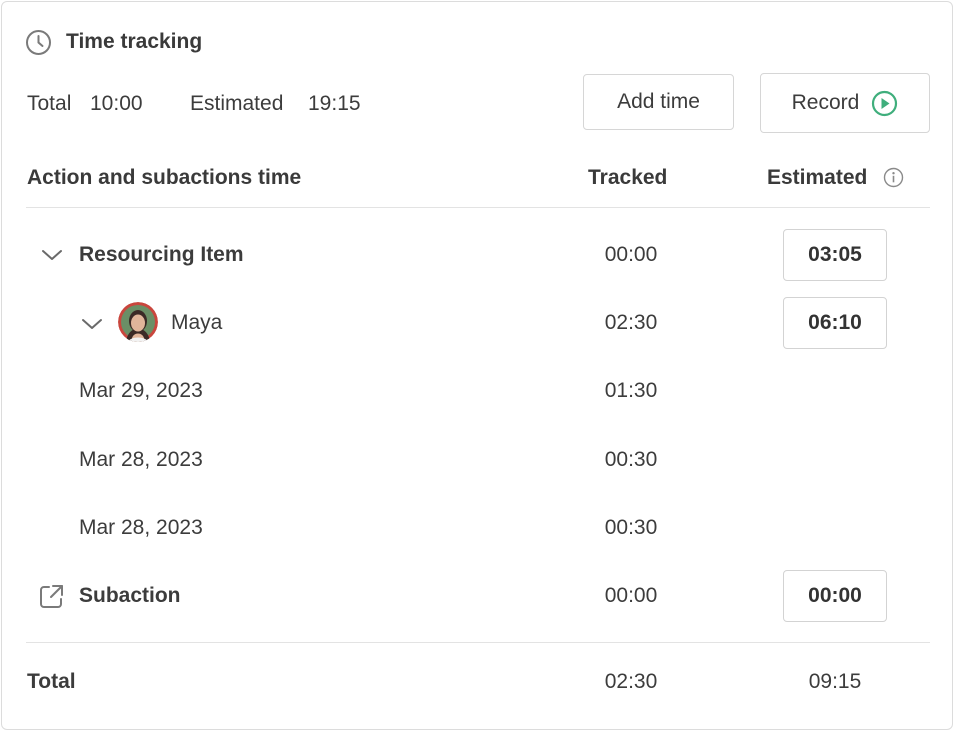 This screenshot has width=956, height=733. Describe the element at coordinates (161, 254) in the screenshot. I see `resourcing-item-label: Resourcing Item` at that location.